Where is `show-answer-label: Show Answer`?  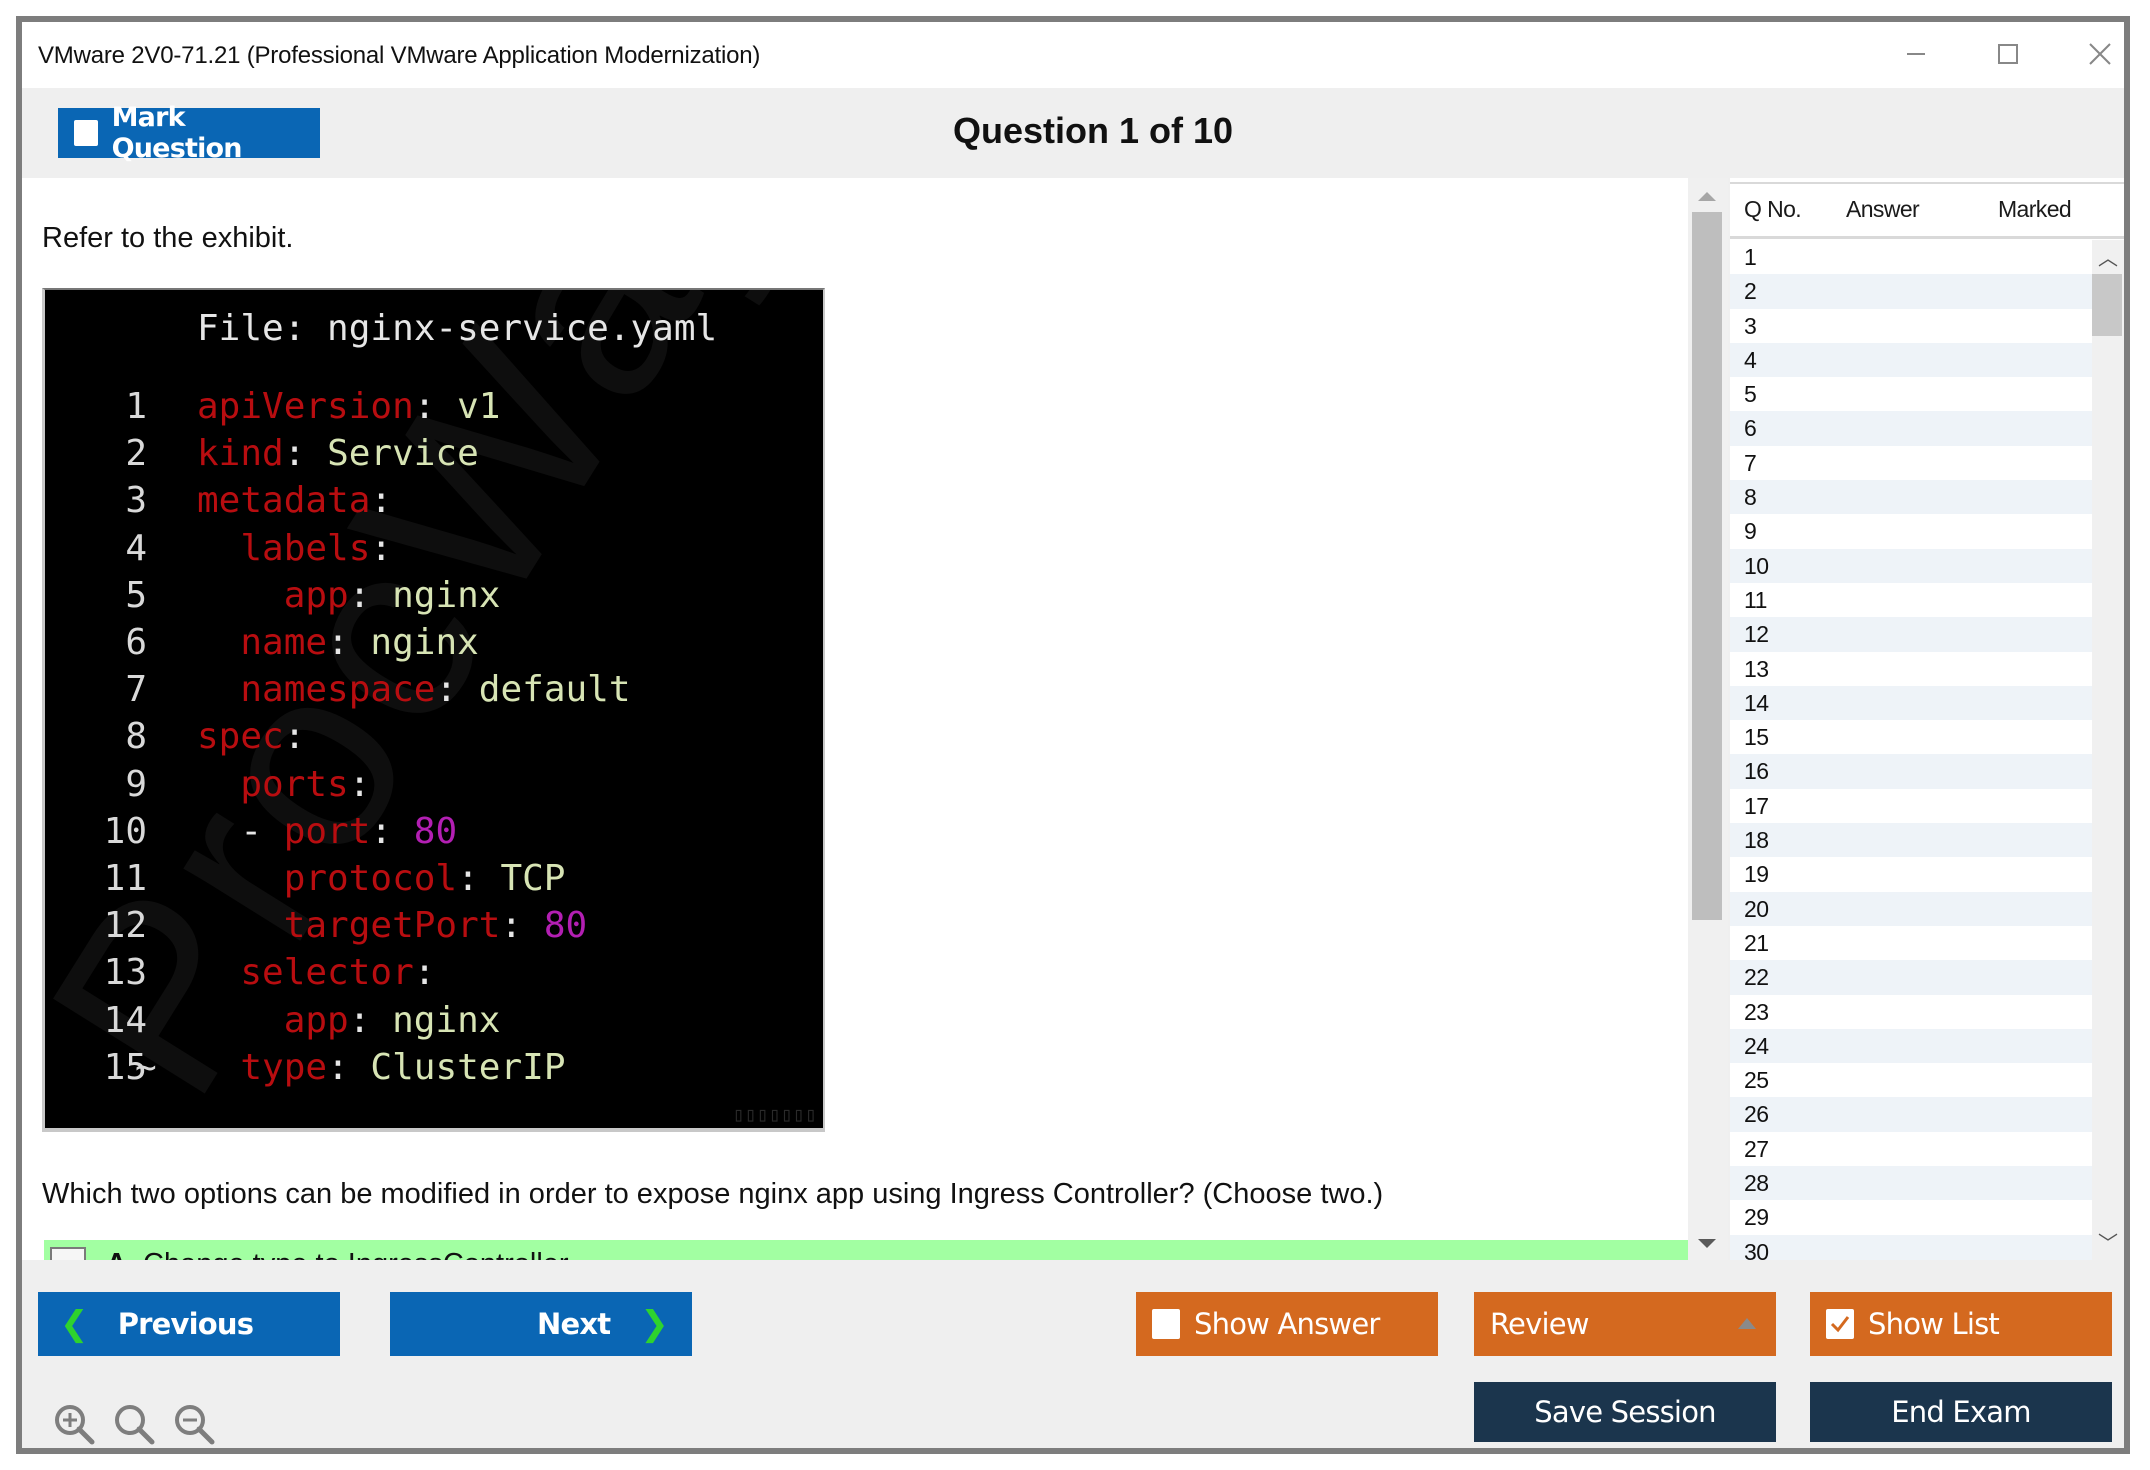
show-answer-label: Show Answer is located at coordinates (1287, 1324).